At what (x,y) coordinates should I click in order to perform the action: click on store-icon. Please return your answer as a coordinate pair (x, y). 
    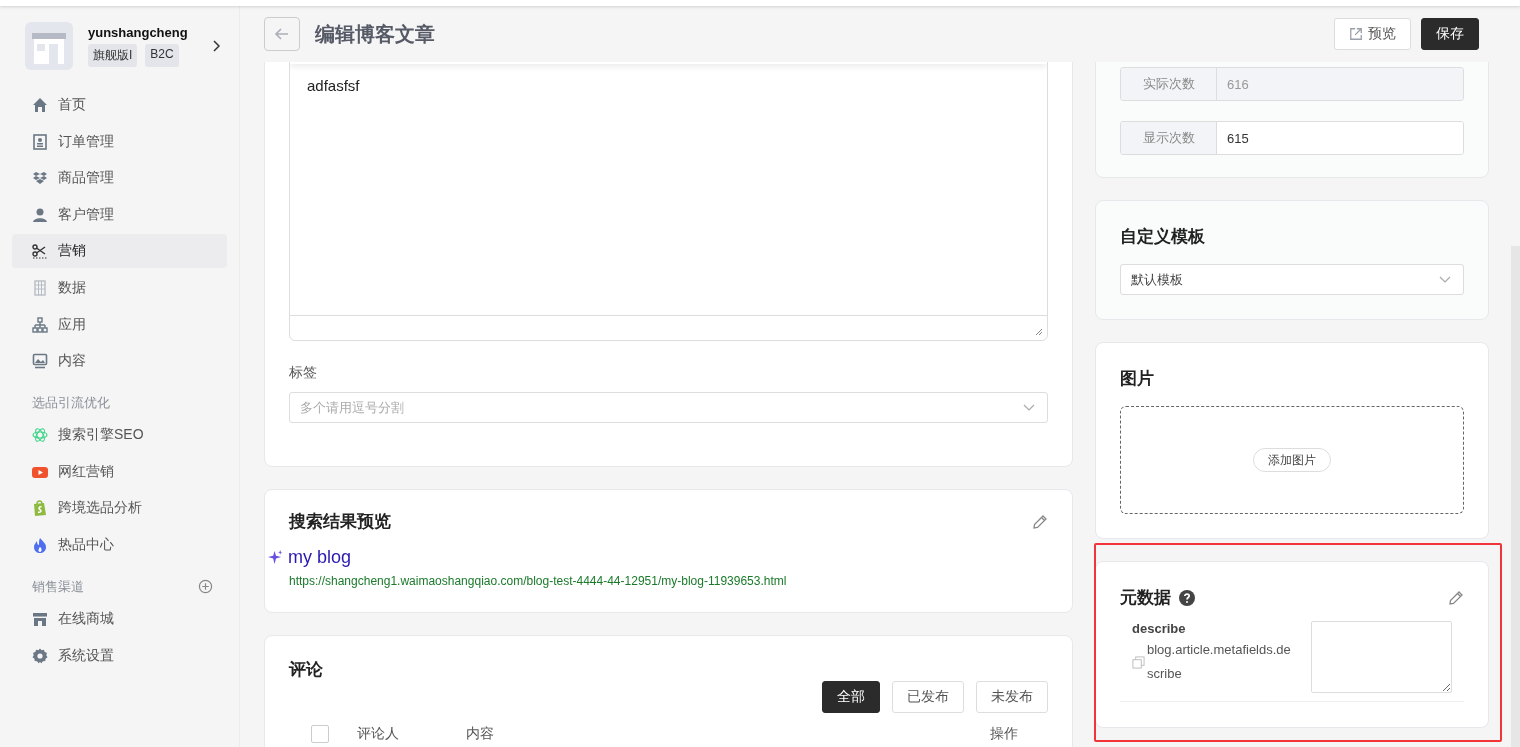
    Looking at the image, I should click on (40, 618).